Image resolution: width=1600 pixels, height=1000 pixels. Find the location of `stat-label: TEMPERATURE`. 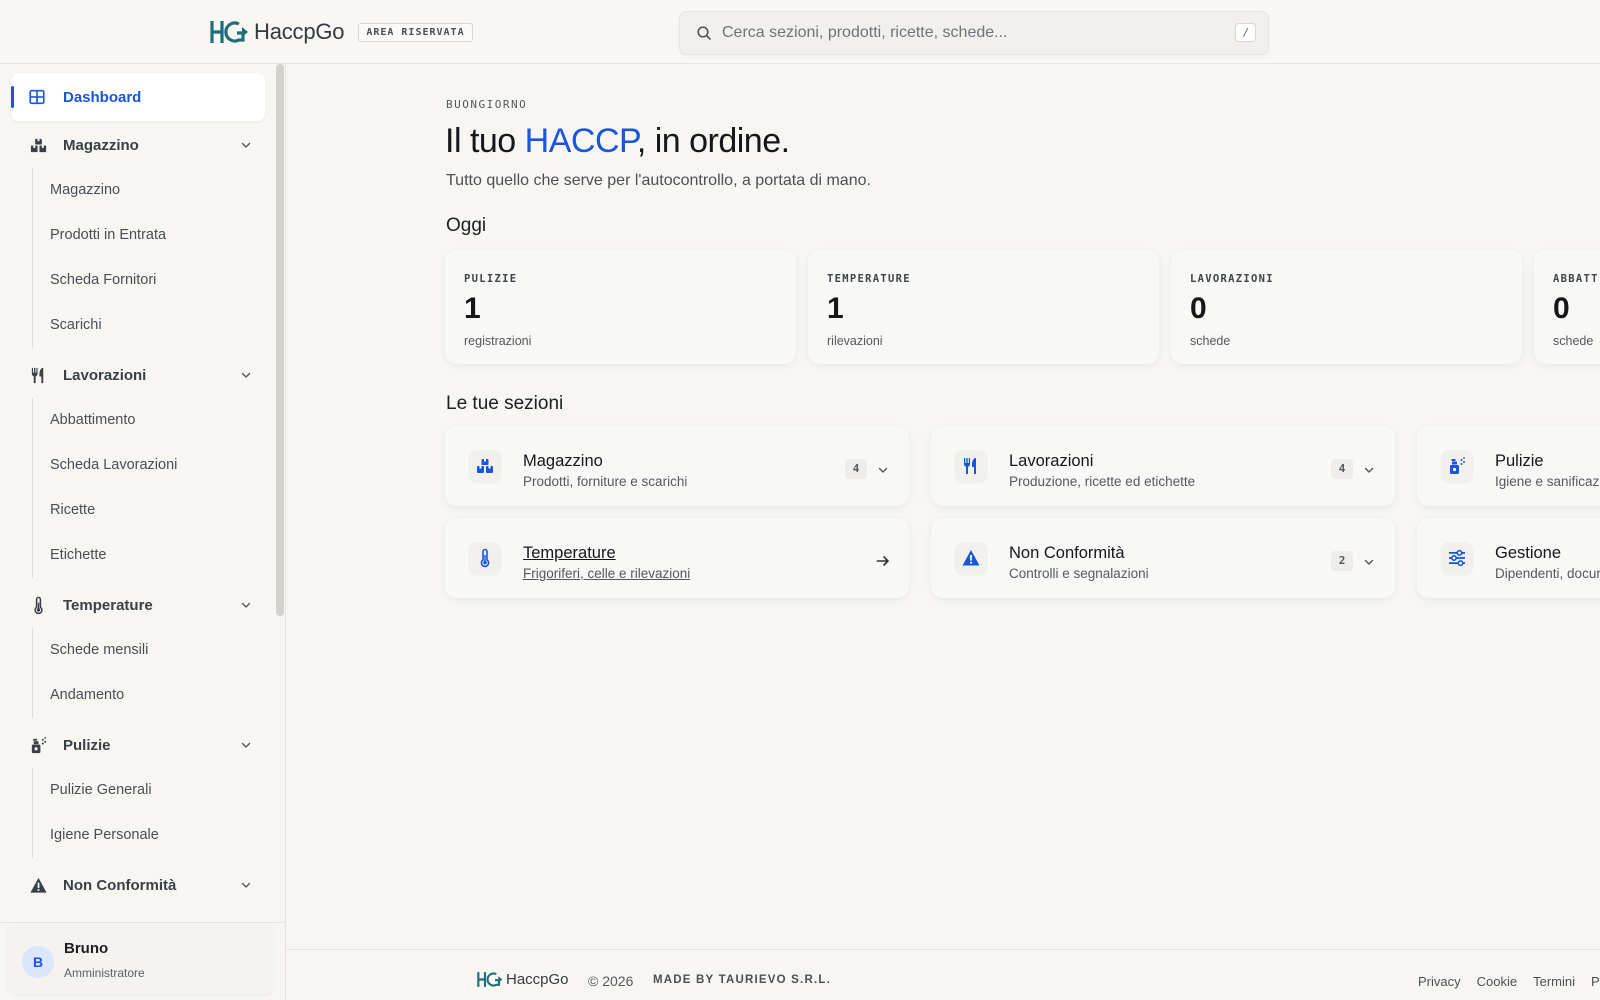

stat-label: TEMPERATURE is located at coordinates (869, 279).